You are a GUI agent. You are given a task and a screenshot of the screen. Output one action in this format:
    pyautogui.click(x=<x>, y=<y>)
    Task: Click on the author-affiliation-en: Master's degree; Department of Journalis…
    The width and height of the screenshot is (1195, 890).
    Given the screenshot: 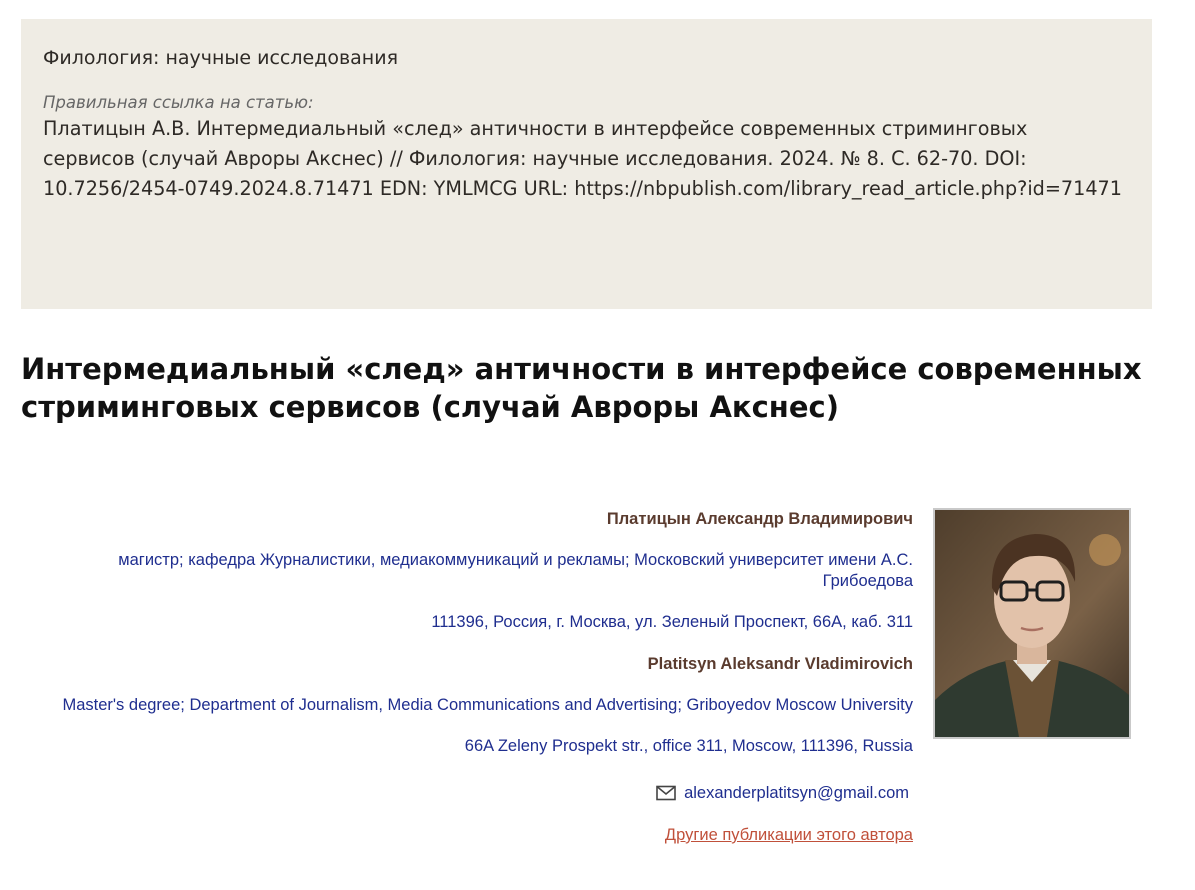 What is the action you would take?
    pyautogui.click(x=487, y=705)
    